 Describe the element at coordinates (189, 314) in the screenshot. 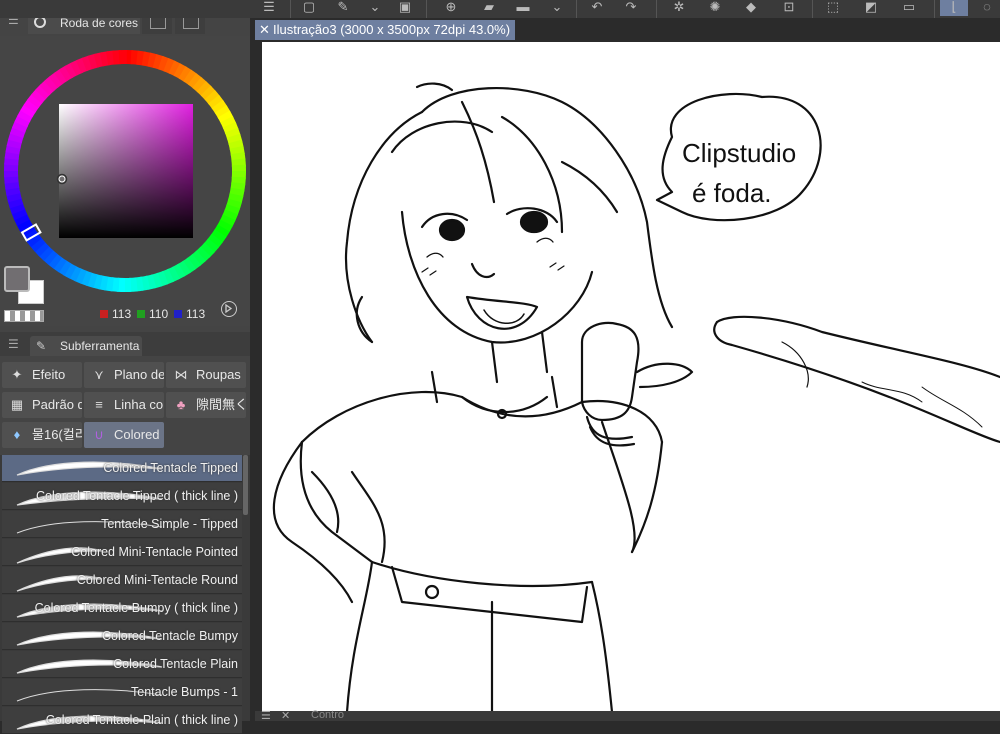

I see `rgb-b: 113` at that location.